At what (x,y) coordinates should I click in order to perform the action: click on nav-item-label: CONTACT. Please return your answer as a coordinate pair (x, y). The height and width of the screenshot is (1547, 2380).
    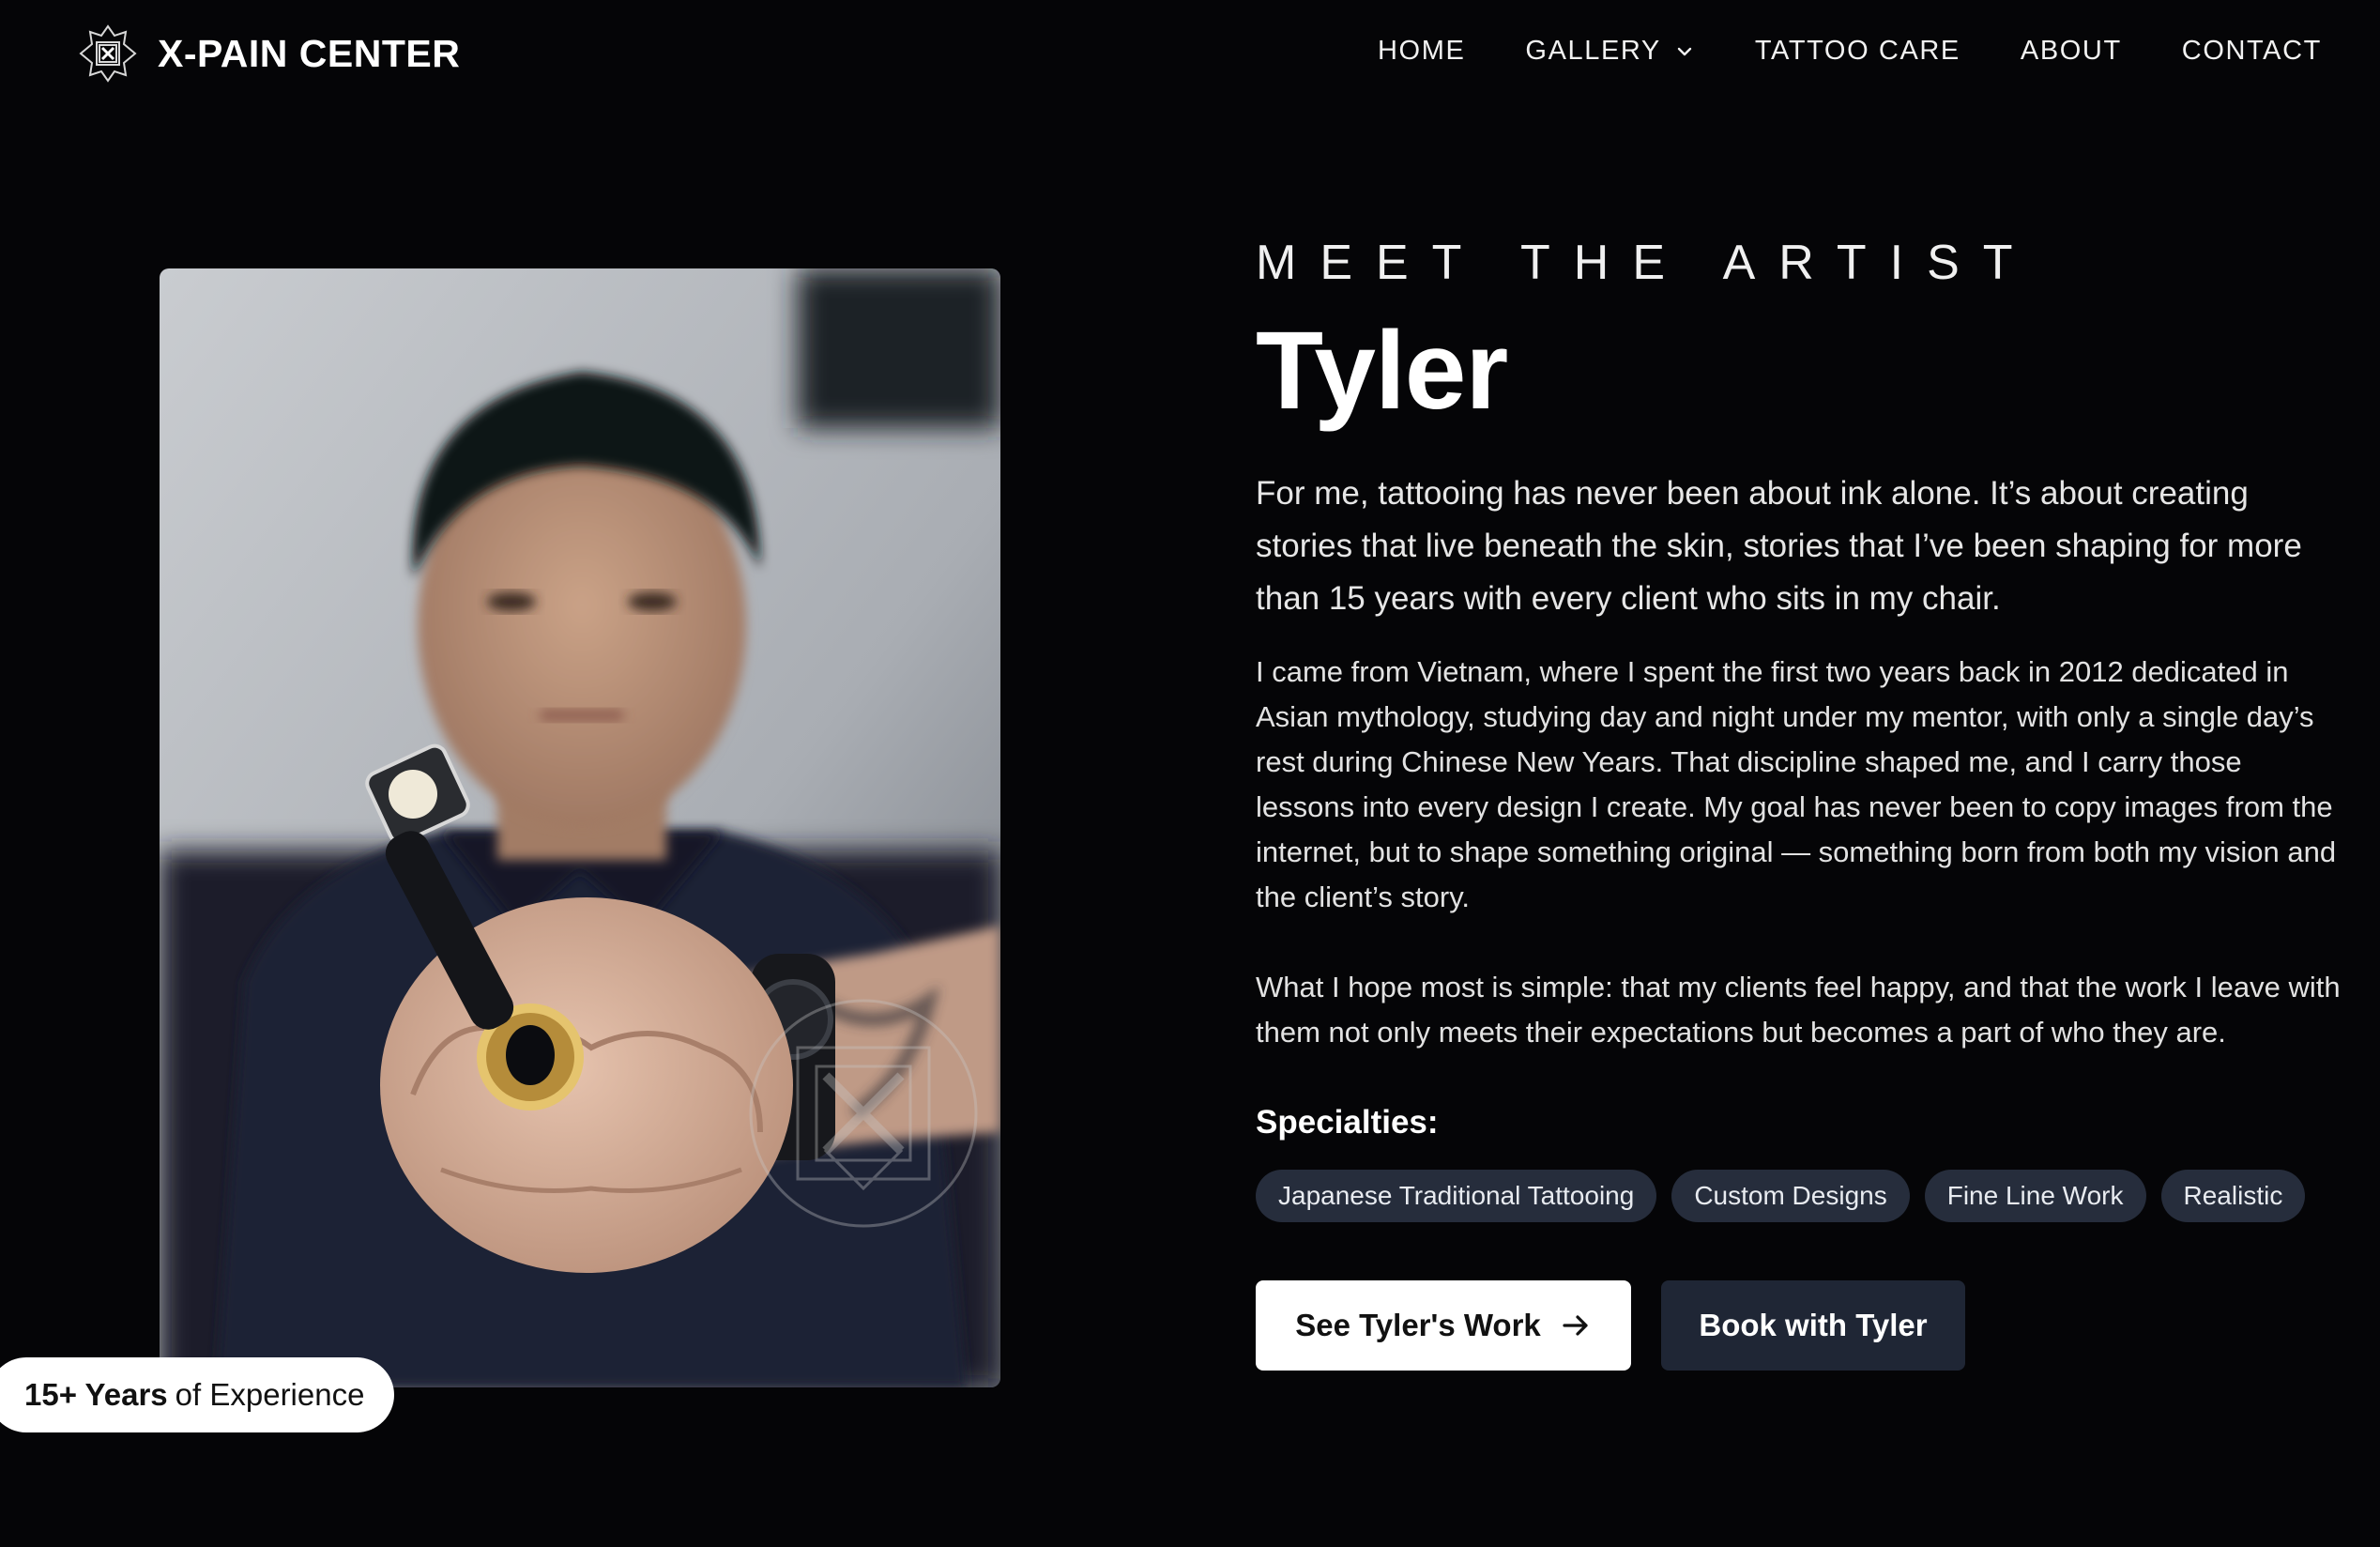
    Looking at the image, I should click on (2251, 51).